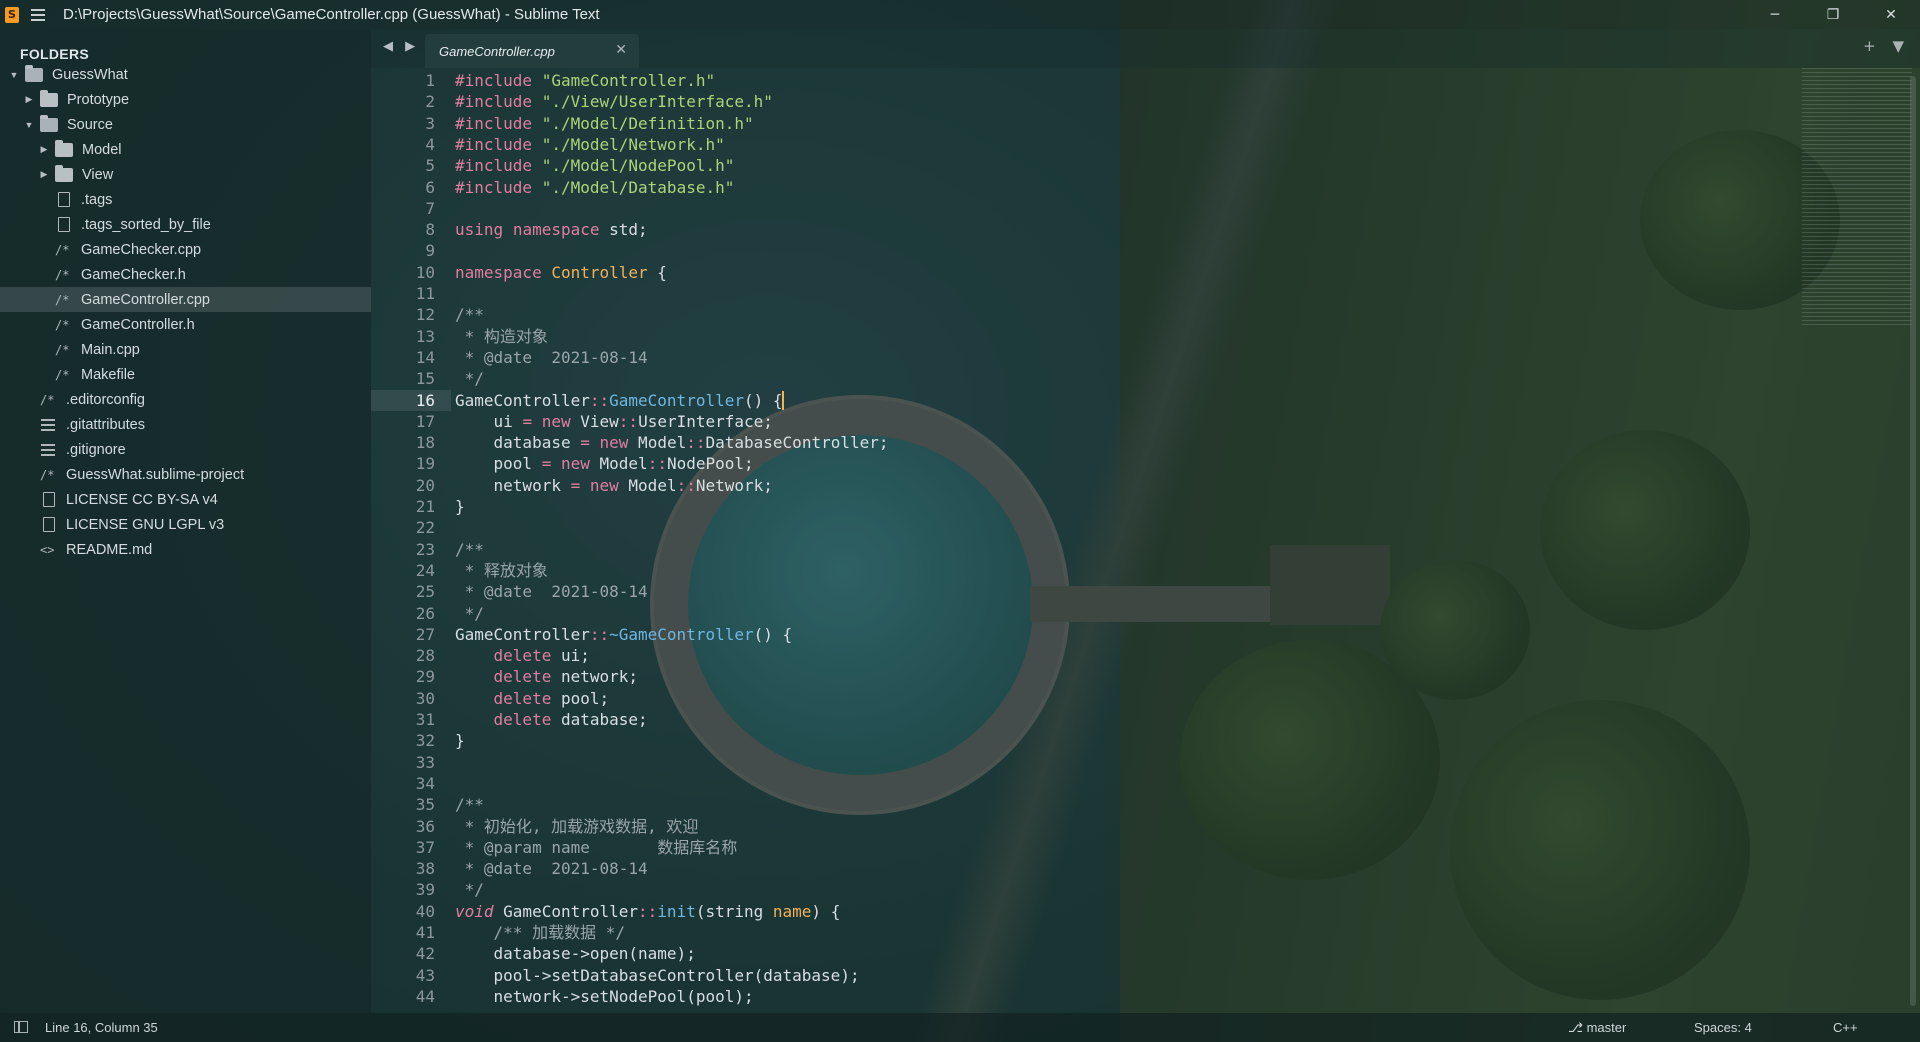 The width and height of the screenshot is (1920, 1042). I want to click on indentation-setting: Spaces: 4, so click(1723, 1027).